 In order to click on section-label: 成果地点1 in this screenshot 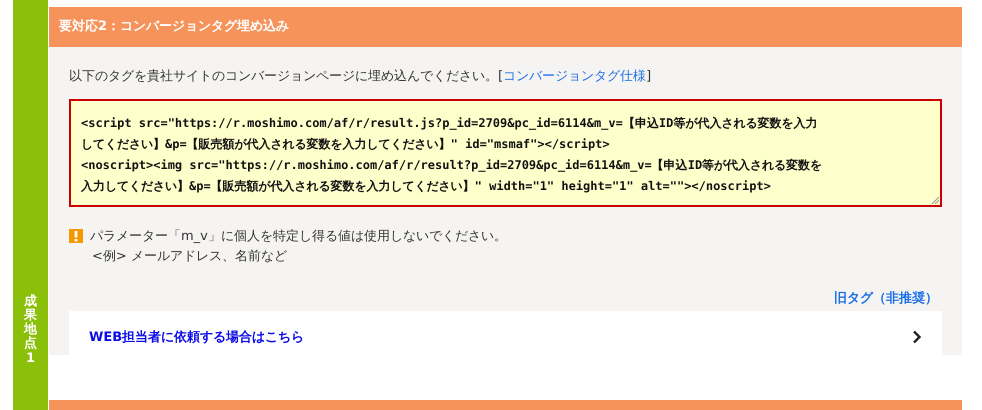, I will do `click(30, 330)`.